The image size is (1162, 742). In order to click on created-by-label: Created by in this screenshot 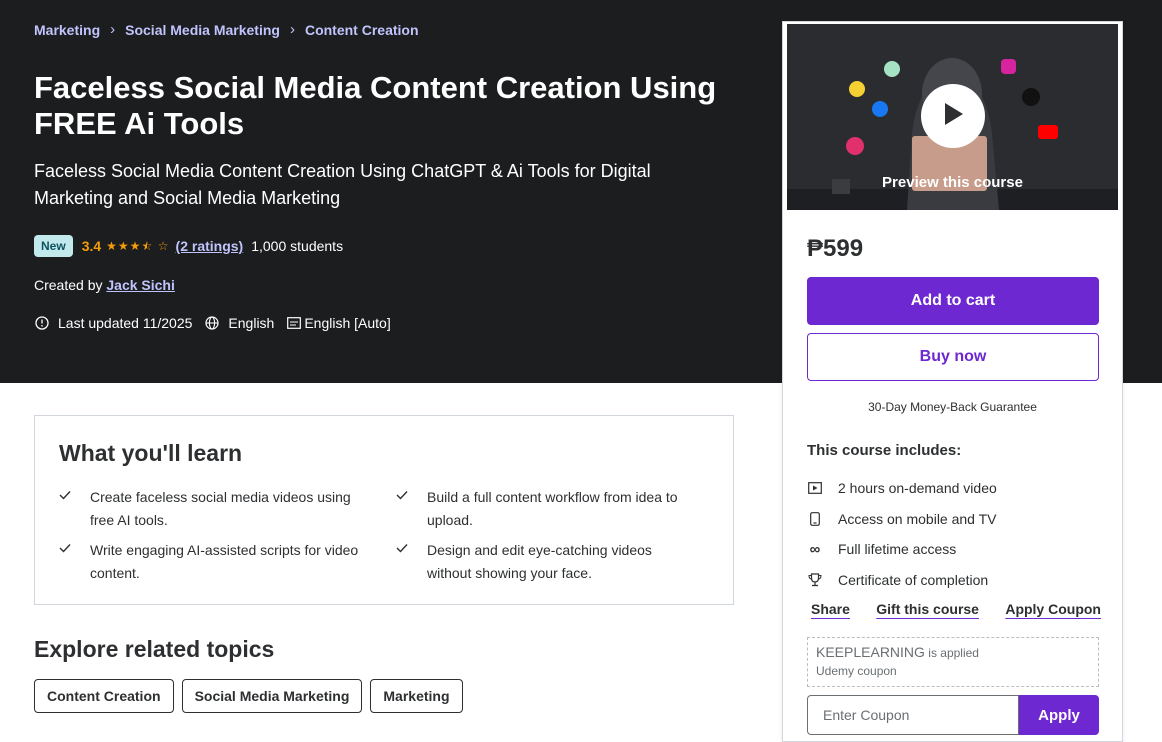, I will do `click(68, 285)`.